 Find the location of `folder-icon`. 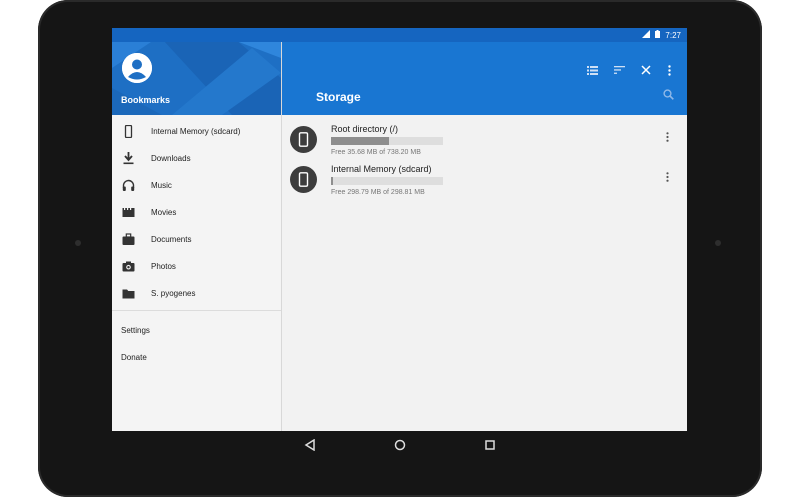

folder-icon is located at coordinates (128, 293).